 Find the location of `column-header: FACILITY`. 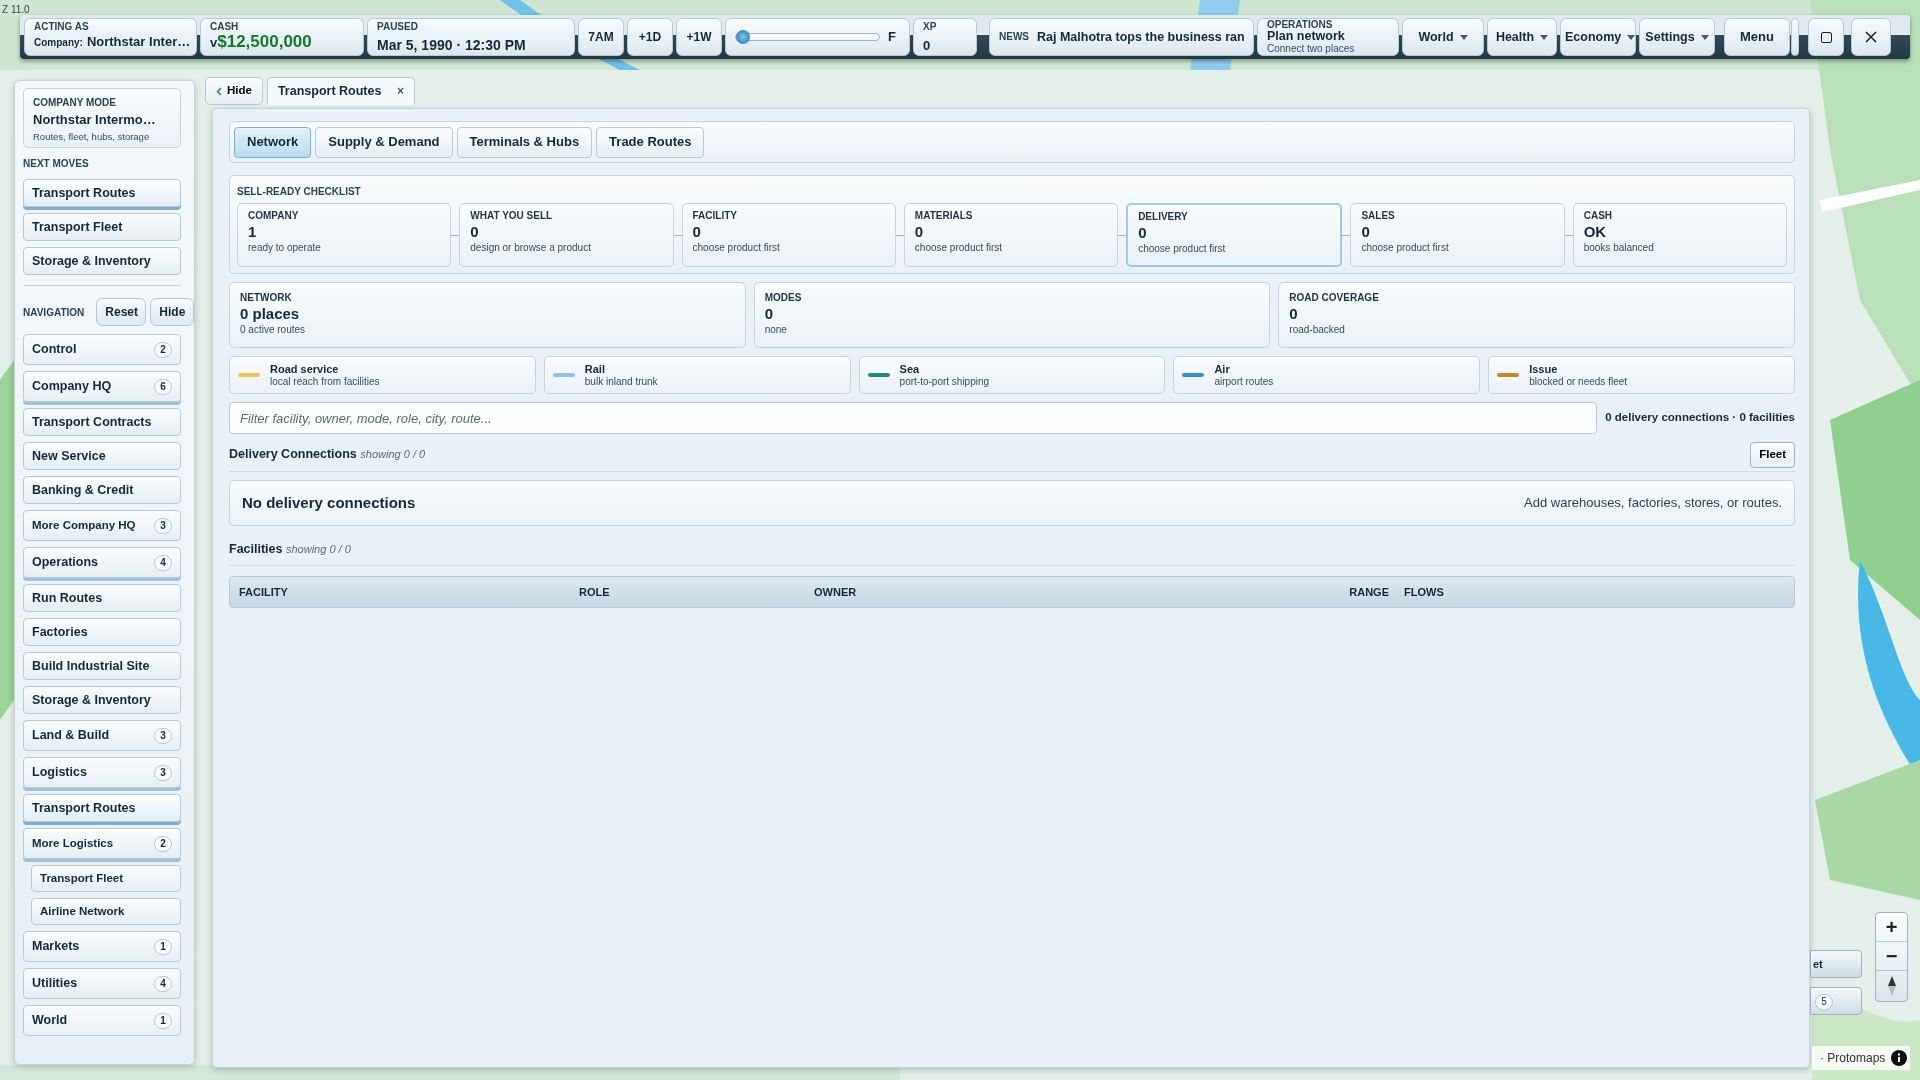

column-header: FACILITY is located at coordinates (263, 592).